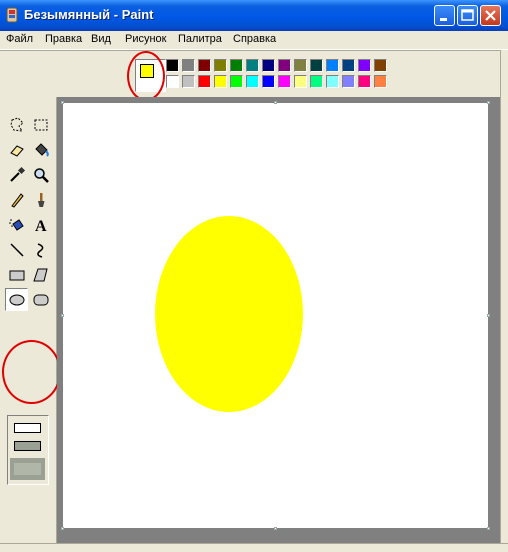 The height and width of the screenshot is (552, 508). I want to click on tool-rectangle, so click(16, 274).